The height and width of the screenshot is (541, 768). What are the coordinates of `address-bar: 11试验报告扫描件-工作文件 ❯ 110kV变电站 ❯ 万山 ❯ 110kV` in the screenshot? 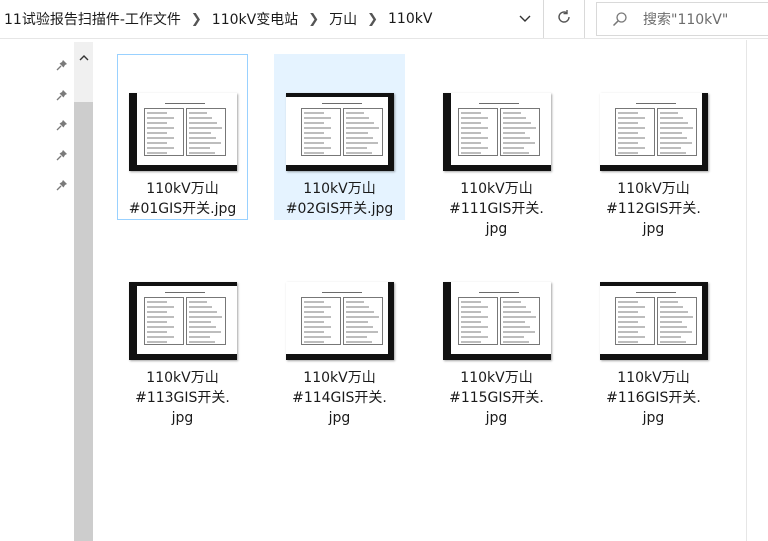 It's located at (272, 19).